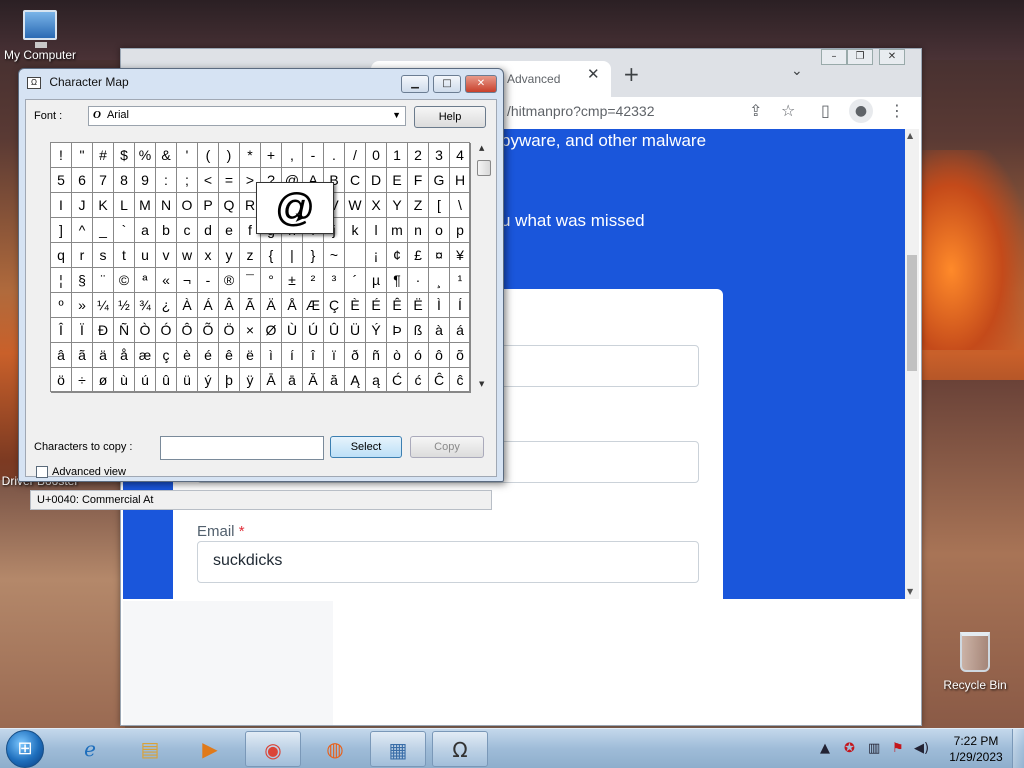  I want to click on character-cell: À, so click(187, 305).